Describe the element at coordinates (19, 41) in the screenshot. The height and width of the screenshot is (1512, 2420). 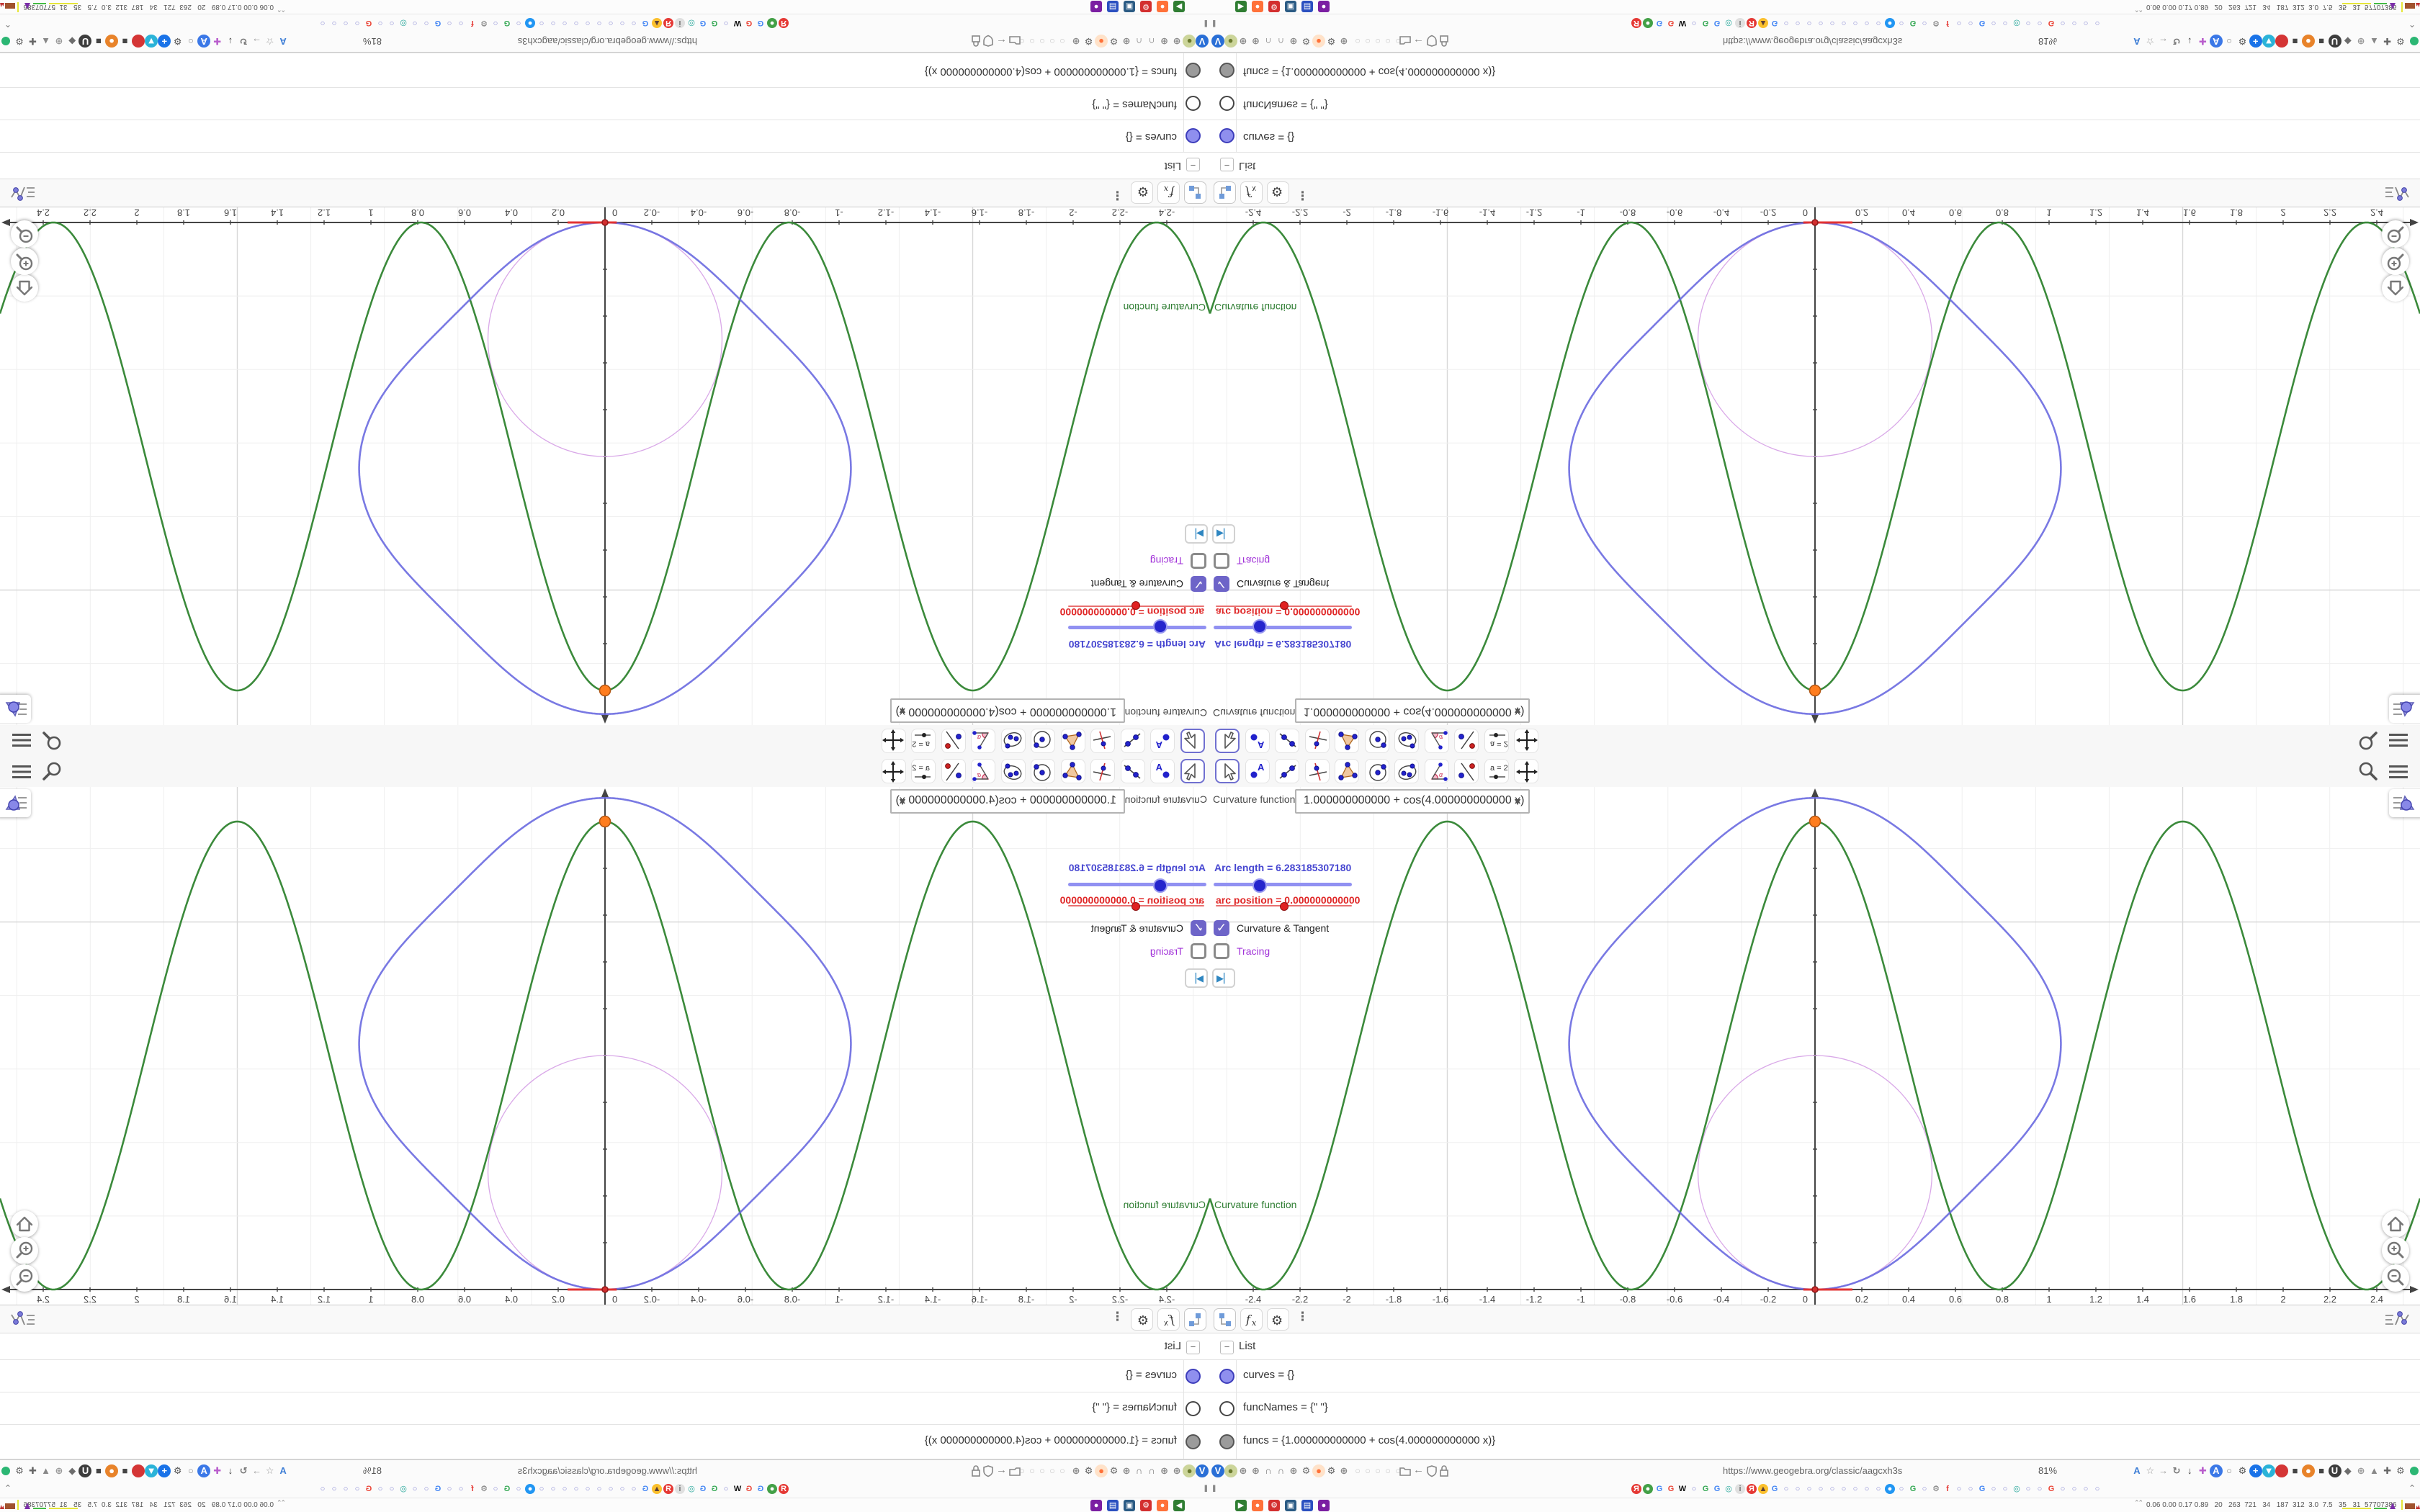
I see `browser-action-icon: ⚙` at that location.